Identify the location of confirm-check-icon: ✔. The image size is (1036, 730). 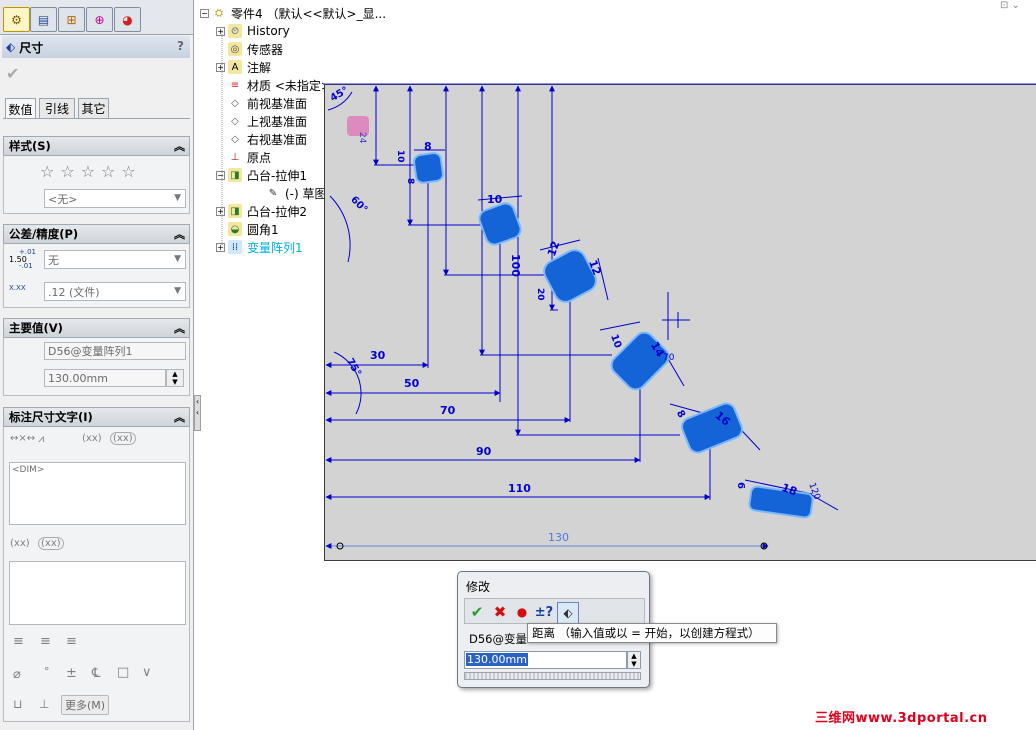
(477, 612).